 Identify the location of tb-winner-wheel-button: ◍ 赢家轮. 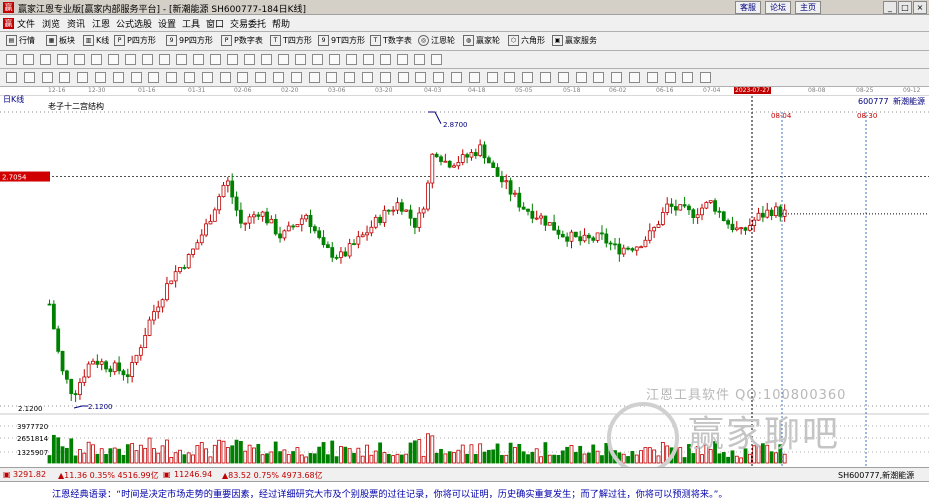
(481, 40).